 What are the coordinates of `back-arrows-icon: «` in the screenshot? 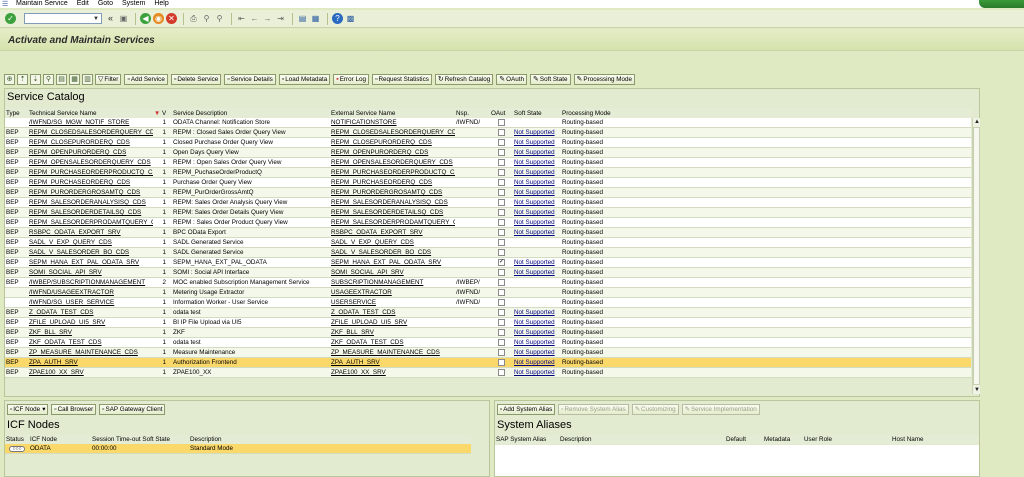 It's located at (110, 18).